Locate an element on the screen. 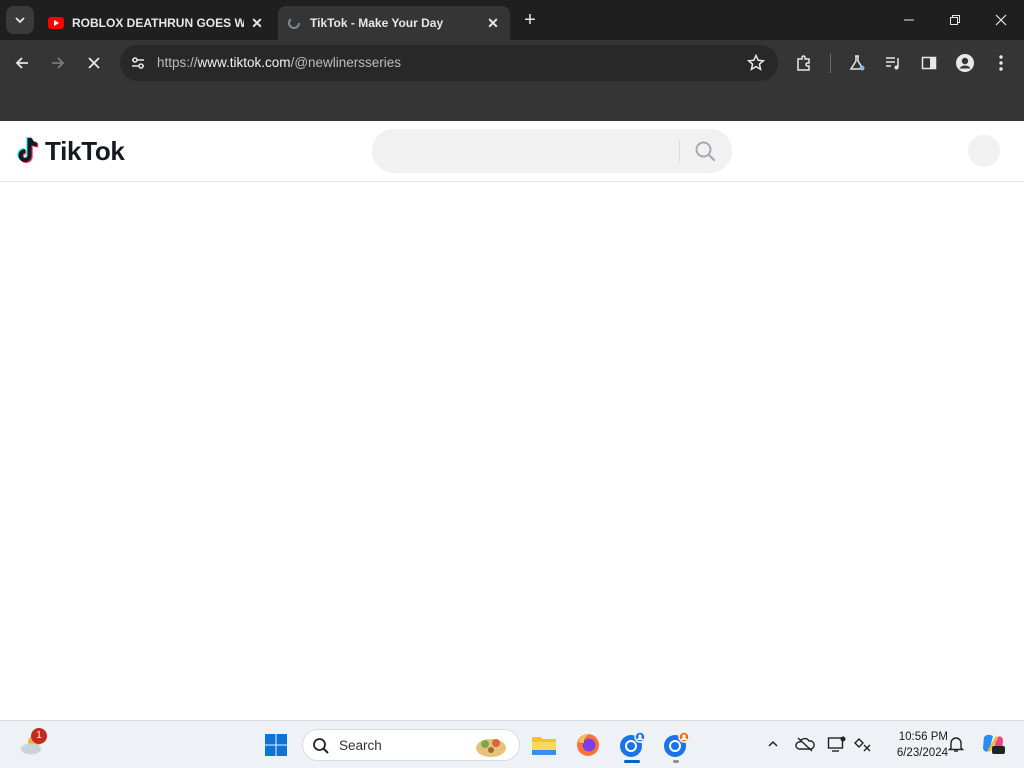 This screenshot has width=1024, height=768. firefox-button is located at coordinates (588, 745).